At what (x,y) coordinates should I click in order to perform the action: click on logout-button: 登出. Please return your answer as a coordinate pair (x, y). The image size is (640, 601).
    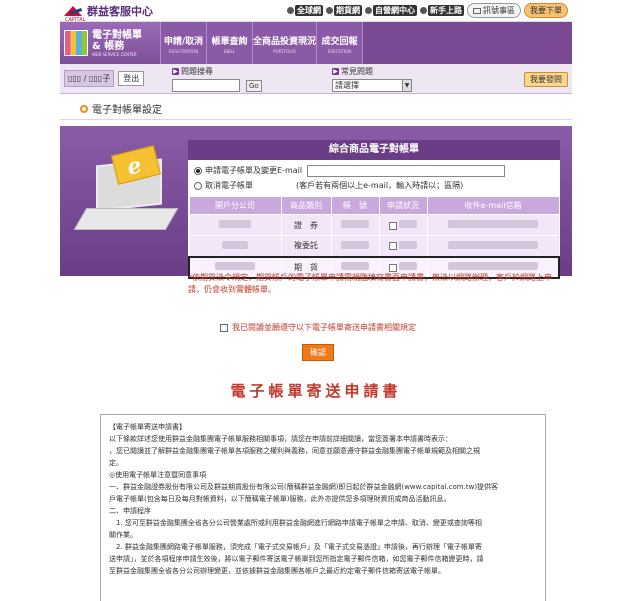
    Looking at the image, I should click on (131, 78).